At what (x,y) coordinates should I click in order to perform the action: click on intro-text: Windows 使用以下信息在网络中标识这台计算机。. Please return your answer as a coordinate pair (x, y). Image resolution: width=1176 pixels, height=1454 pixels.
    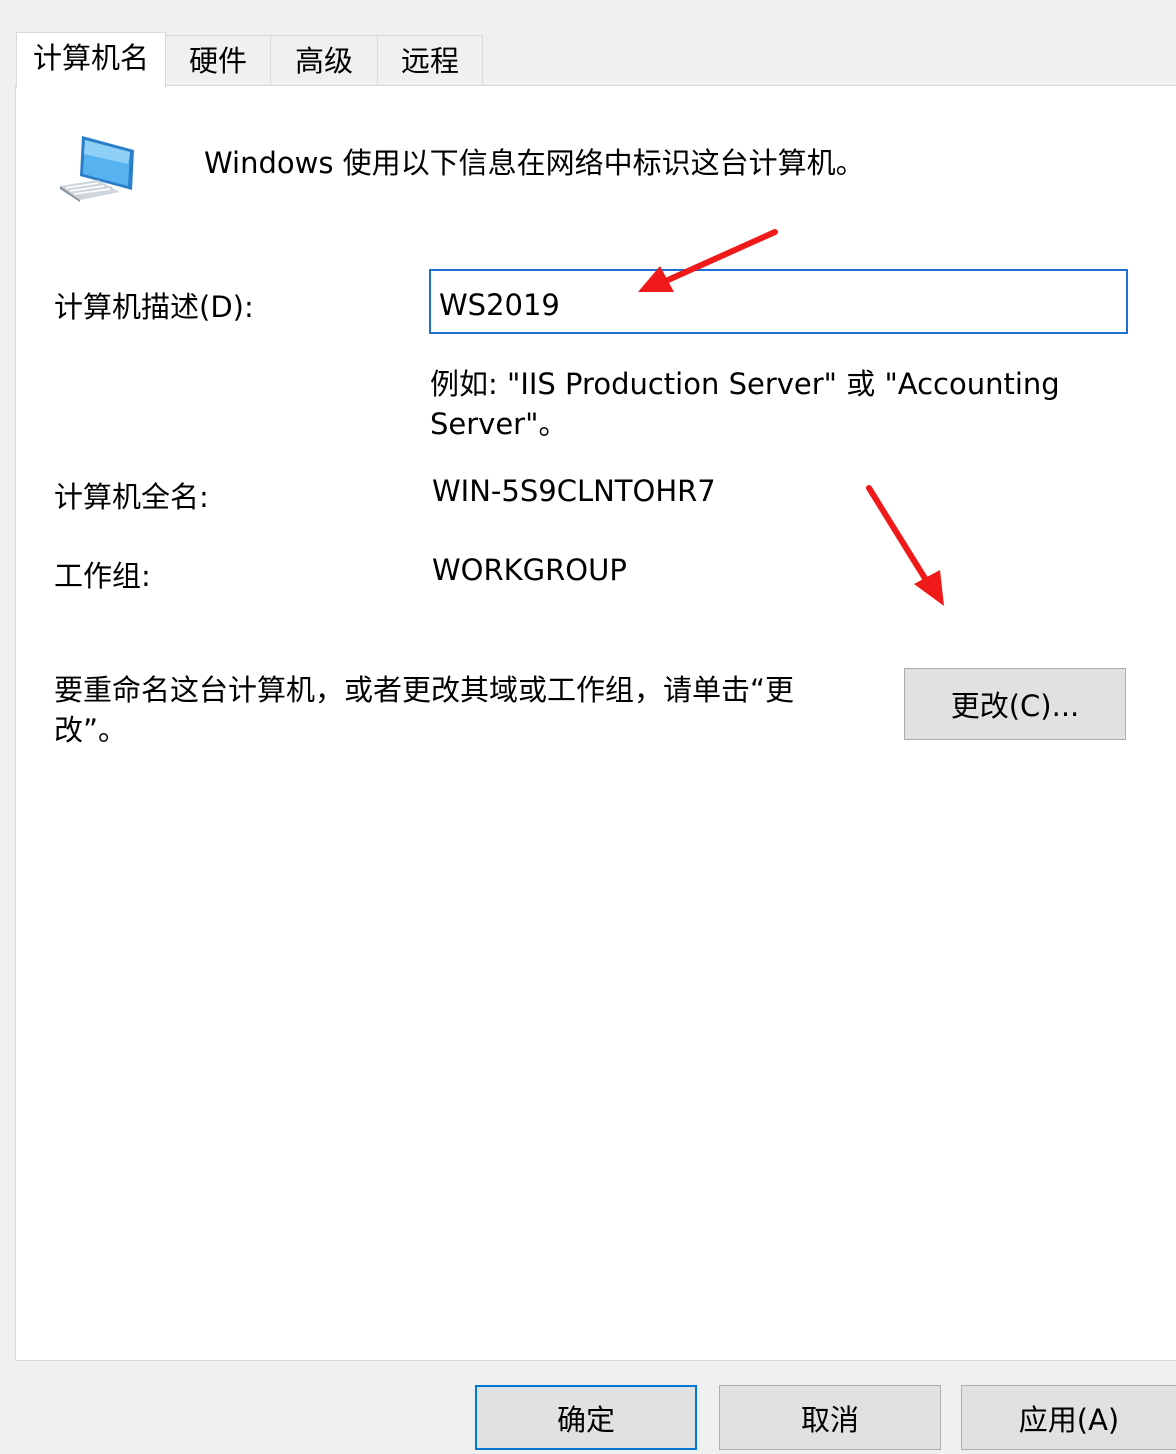
    Looking at the image, I should click on (534, 163).